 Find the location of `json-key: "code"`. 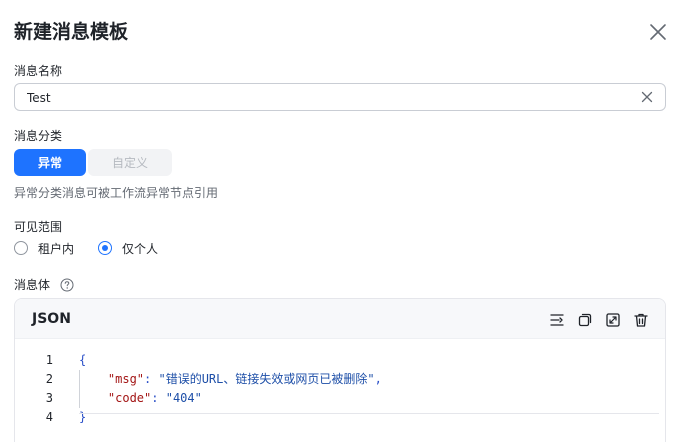

json-key: "code" is located at coordinates (129, 398).